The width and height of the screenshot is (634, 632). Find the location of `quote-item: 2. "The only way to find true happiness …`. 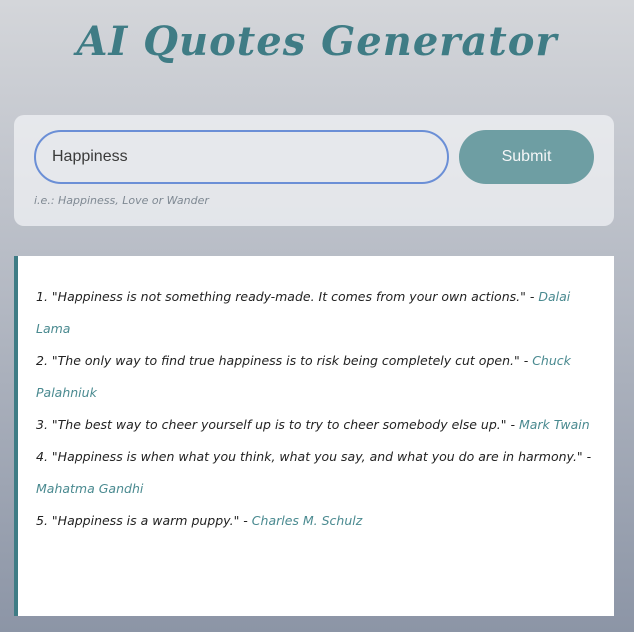

quote-item: 2. "The only way to find true happiness … is located at coordinates (316, 377).